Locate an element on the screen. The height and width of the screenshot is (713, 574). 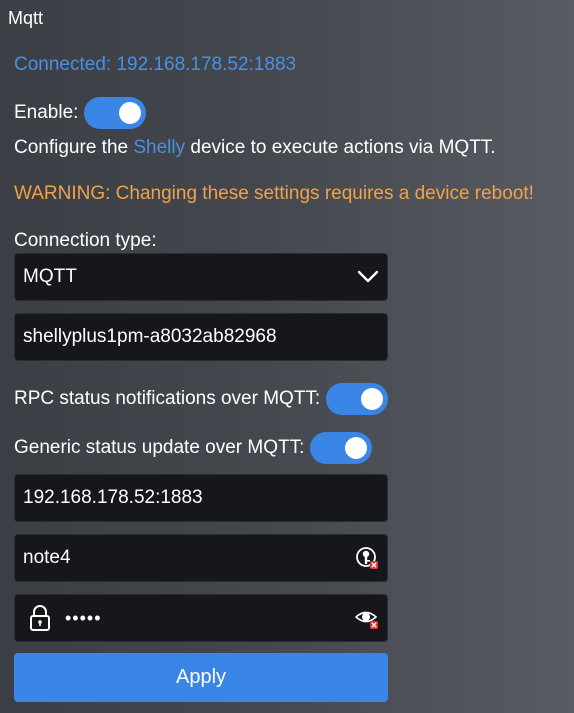
generic-status-row: Generic status update over MQTT: is located at coordinates (193, 448).